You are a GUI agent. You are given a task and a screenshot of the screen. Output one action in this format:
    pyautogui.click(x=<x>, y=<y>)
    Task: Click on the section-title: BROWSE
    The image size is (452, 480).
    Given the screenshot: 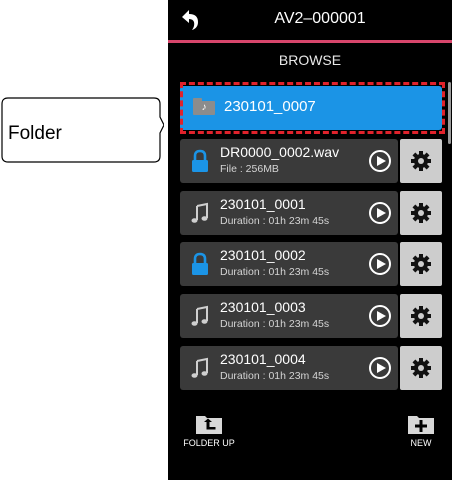 What is the action you would take?
    pyautogui.click(x=310, y=60)
    